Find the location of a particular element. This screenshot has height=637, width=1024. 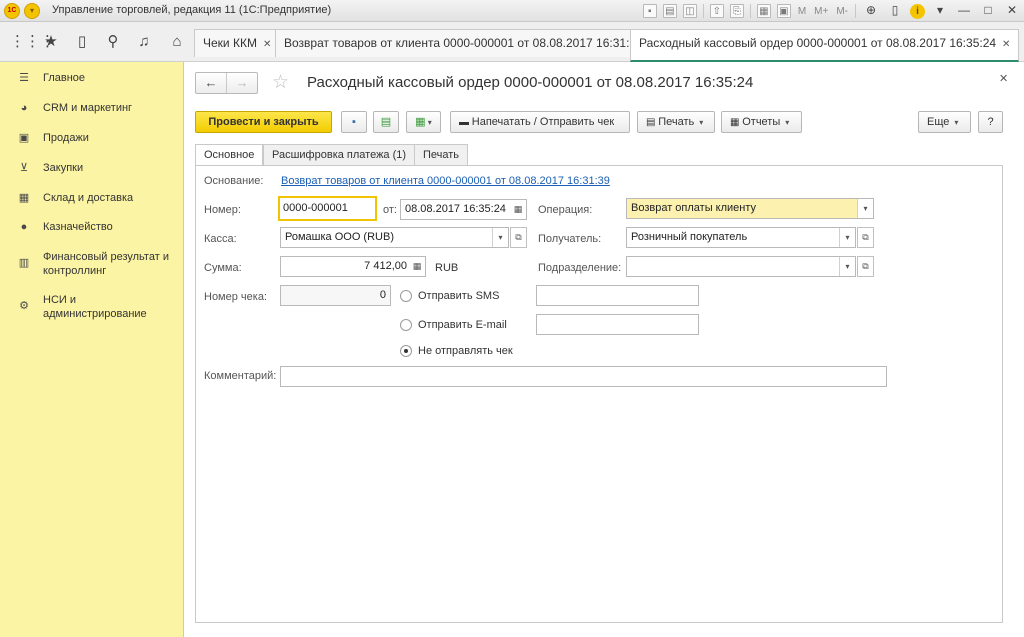

operation-select: Возврат оплаты клиенту ▾ is located at coordinates (750, 208).